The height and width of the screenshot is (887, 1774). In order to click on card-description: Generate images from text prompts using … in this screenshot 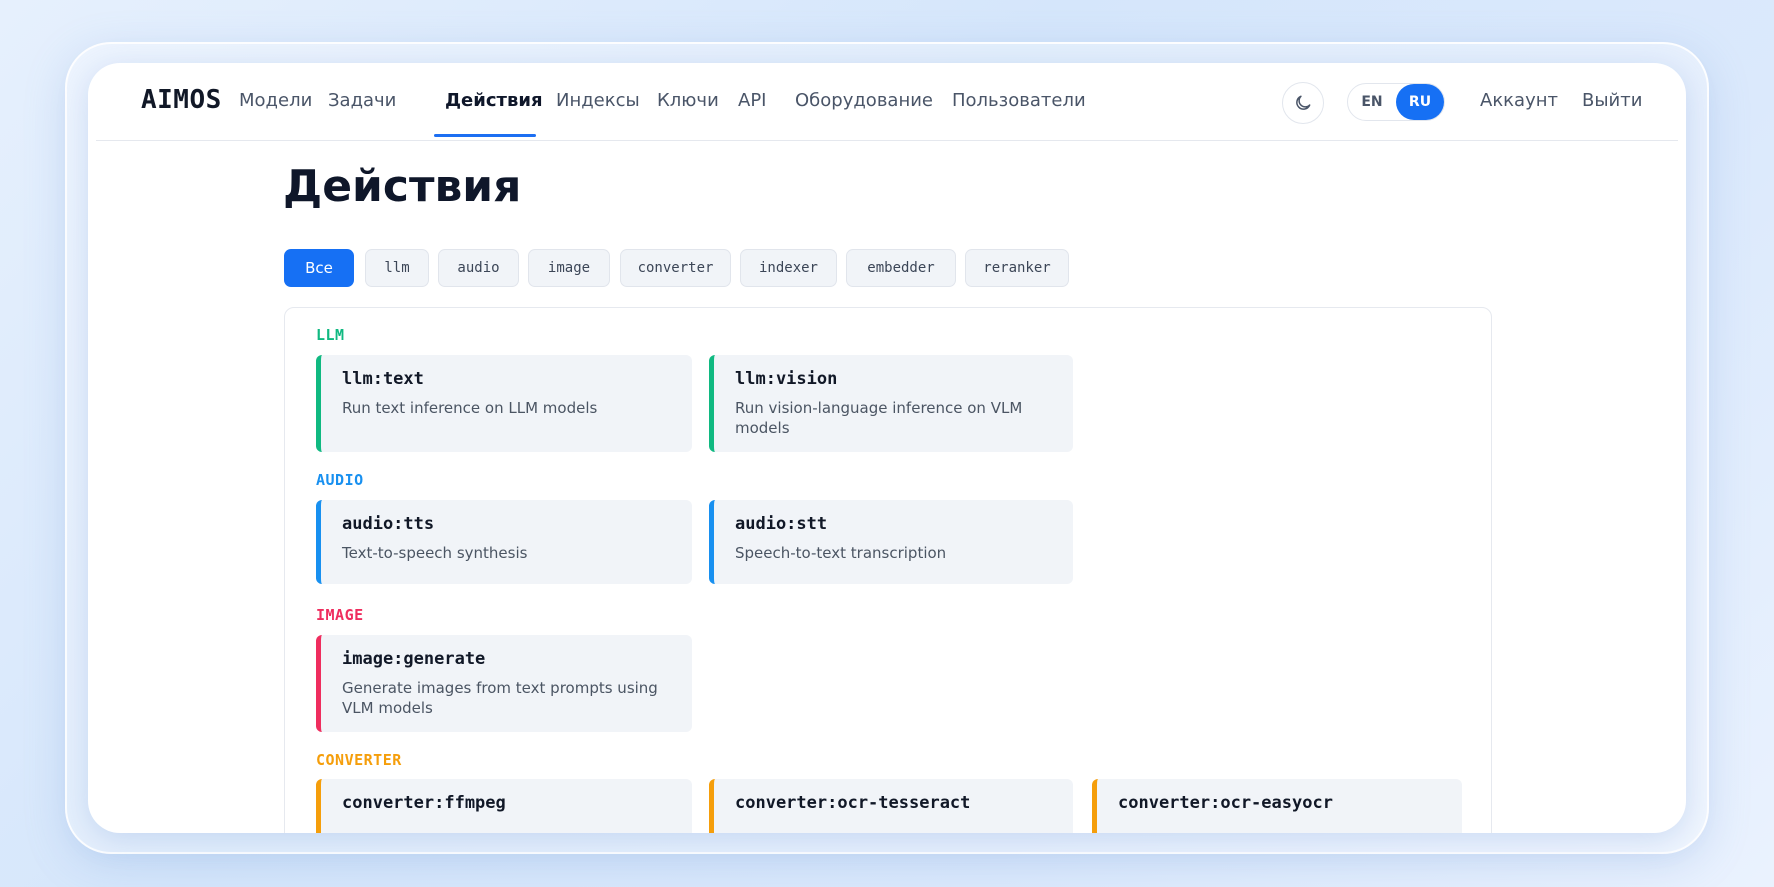, I will do `click(500, 698)`.